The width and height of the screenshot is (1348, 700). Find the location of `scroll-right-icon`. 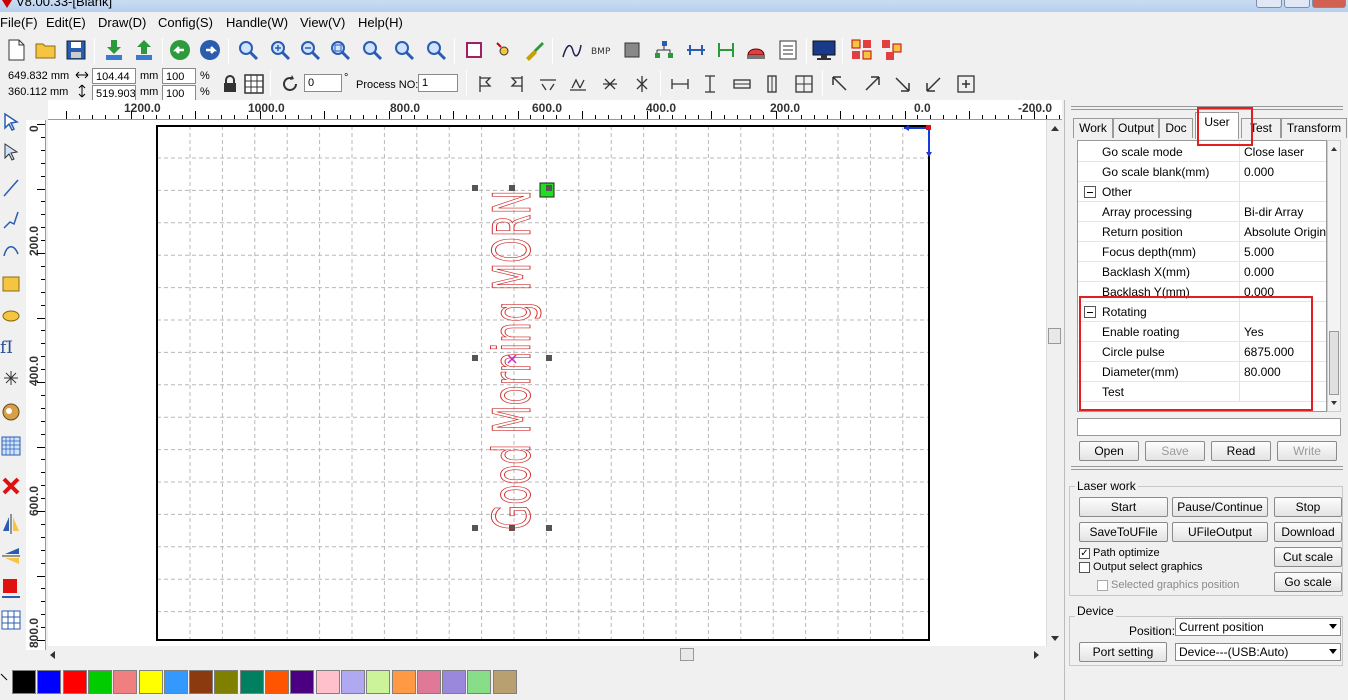

scroll-right-icon is located at coordinates (1036, 655).